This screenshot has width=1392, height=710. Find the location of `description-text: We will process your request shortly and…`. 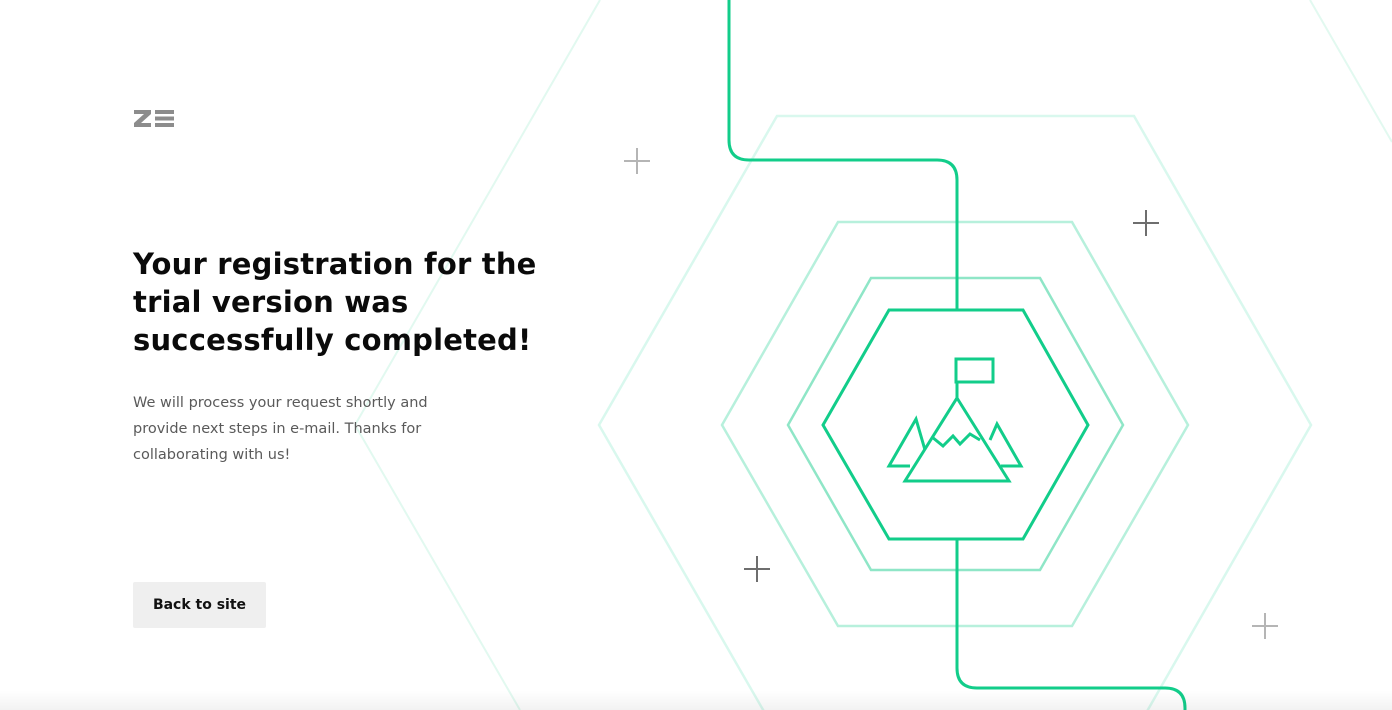

description-text: We will process your request shortly and… is located at coordinates (280, 429).